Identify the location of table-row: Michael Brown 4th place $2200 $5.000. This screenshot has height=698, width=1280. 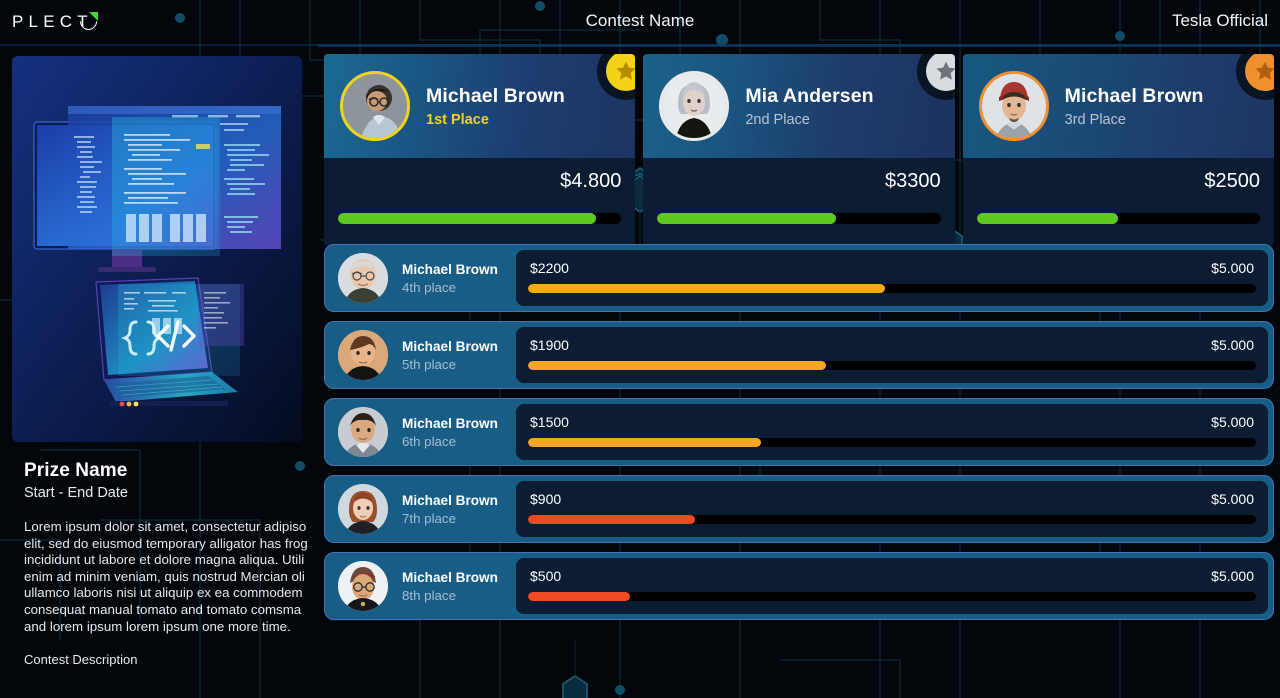
(799, 278).